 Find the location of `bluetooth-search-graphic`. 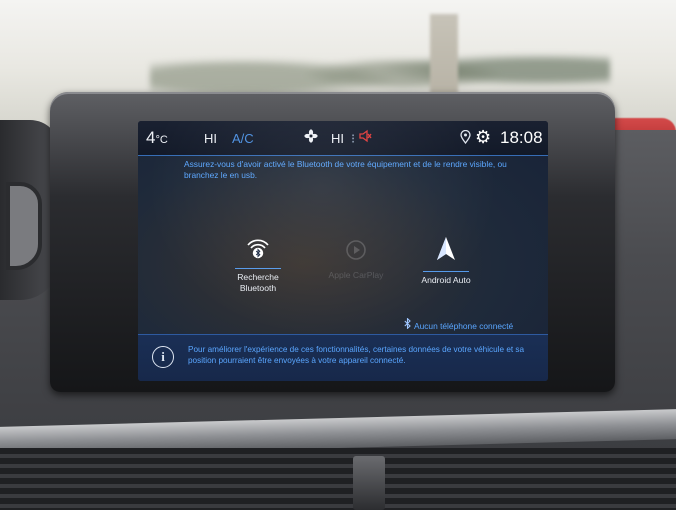

bluetooth-search-graphic is located at coordinates (258, 249).